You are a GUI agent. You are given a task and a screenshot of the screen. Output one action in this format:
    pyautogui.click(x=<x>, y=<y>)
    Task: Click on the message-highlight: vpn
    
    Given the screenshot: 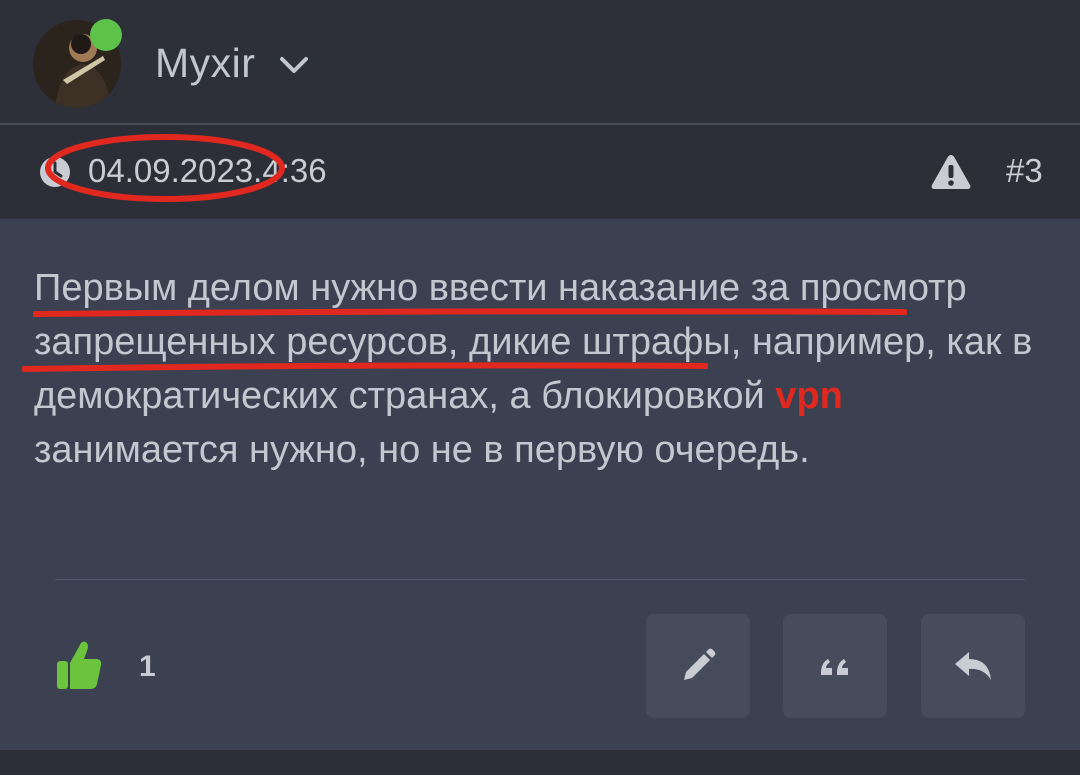 What is the action you would take?
    pyautogui.click(x=809, y=396)
    